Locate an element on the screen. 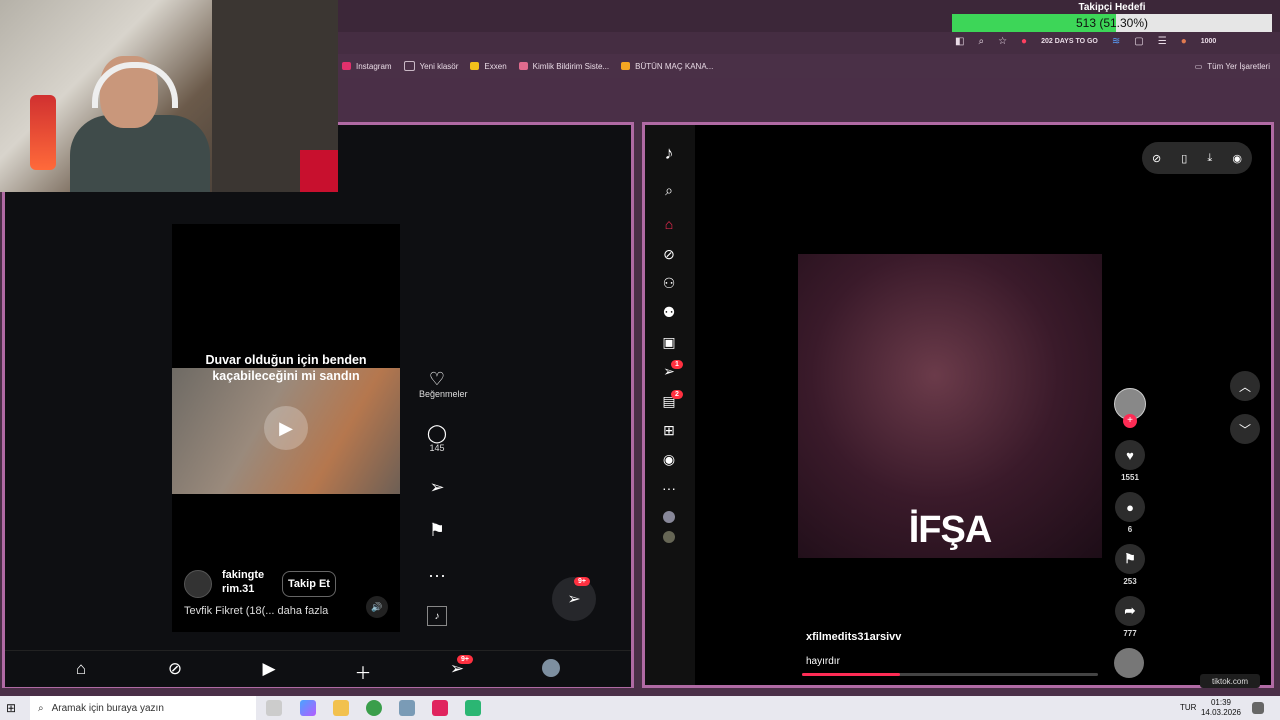  folder-icon is located at coordinates (409, 66).